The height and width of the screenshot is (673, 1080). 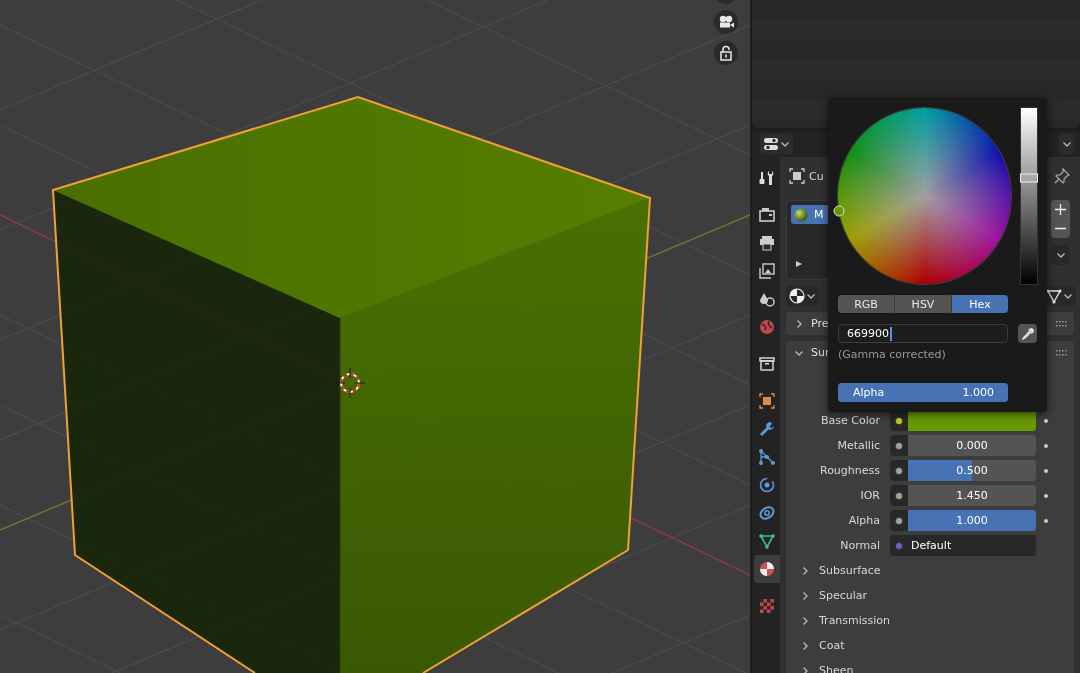 What do you see at coordinates (850, 420) in the screenshot?
I see `input-label: Base Color` at bounding box center [850, 420].